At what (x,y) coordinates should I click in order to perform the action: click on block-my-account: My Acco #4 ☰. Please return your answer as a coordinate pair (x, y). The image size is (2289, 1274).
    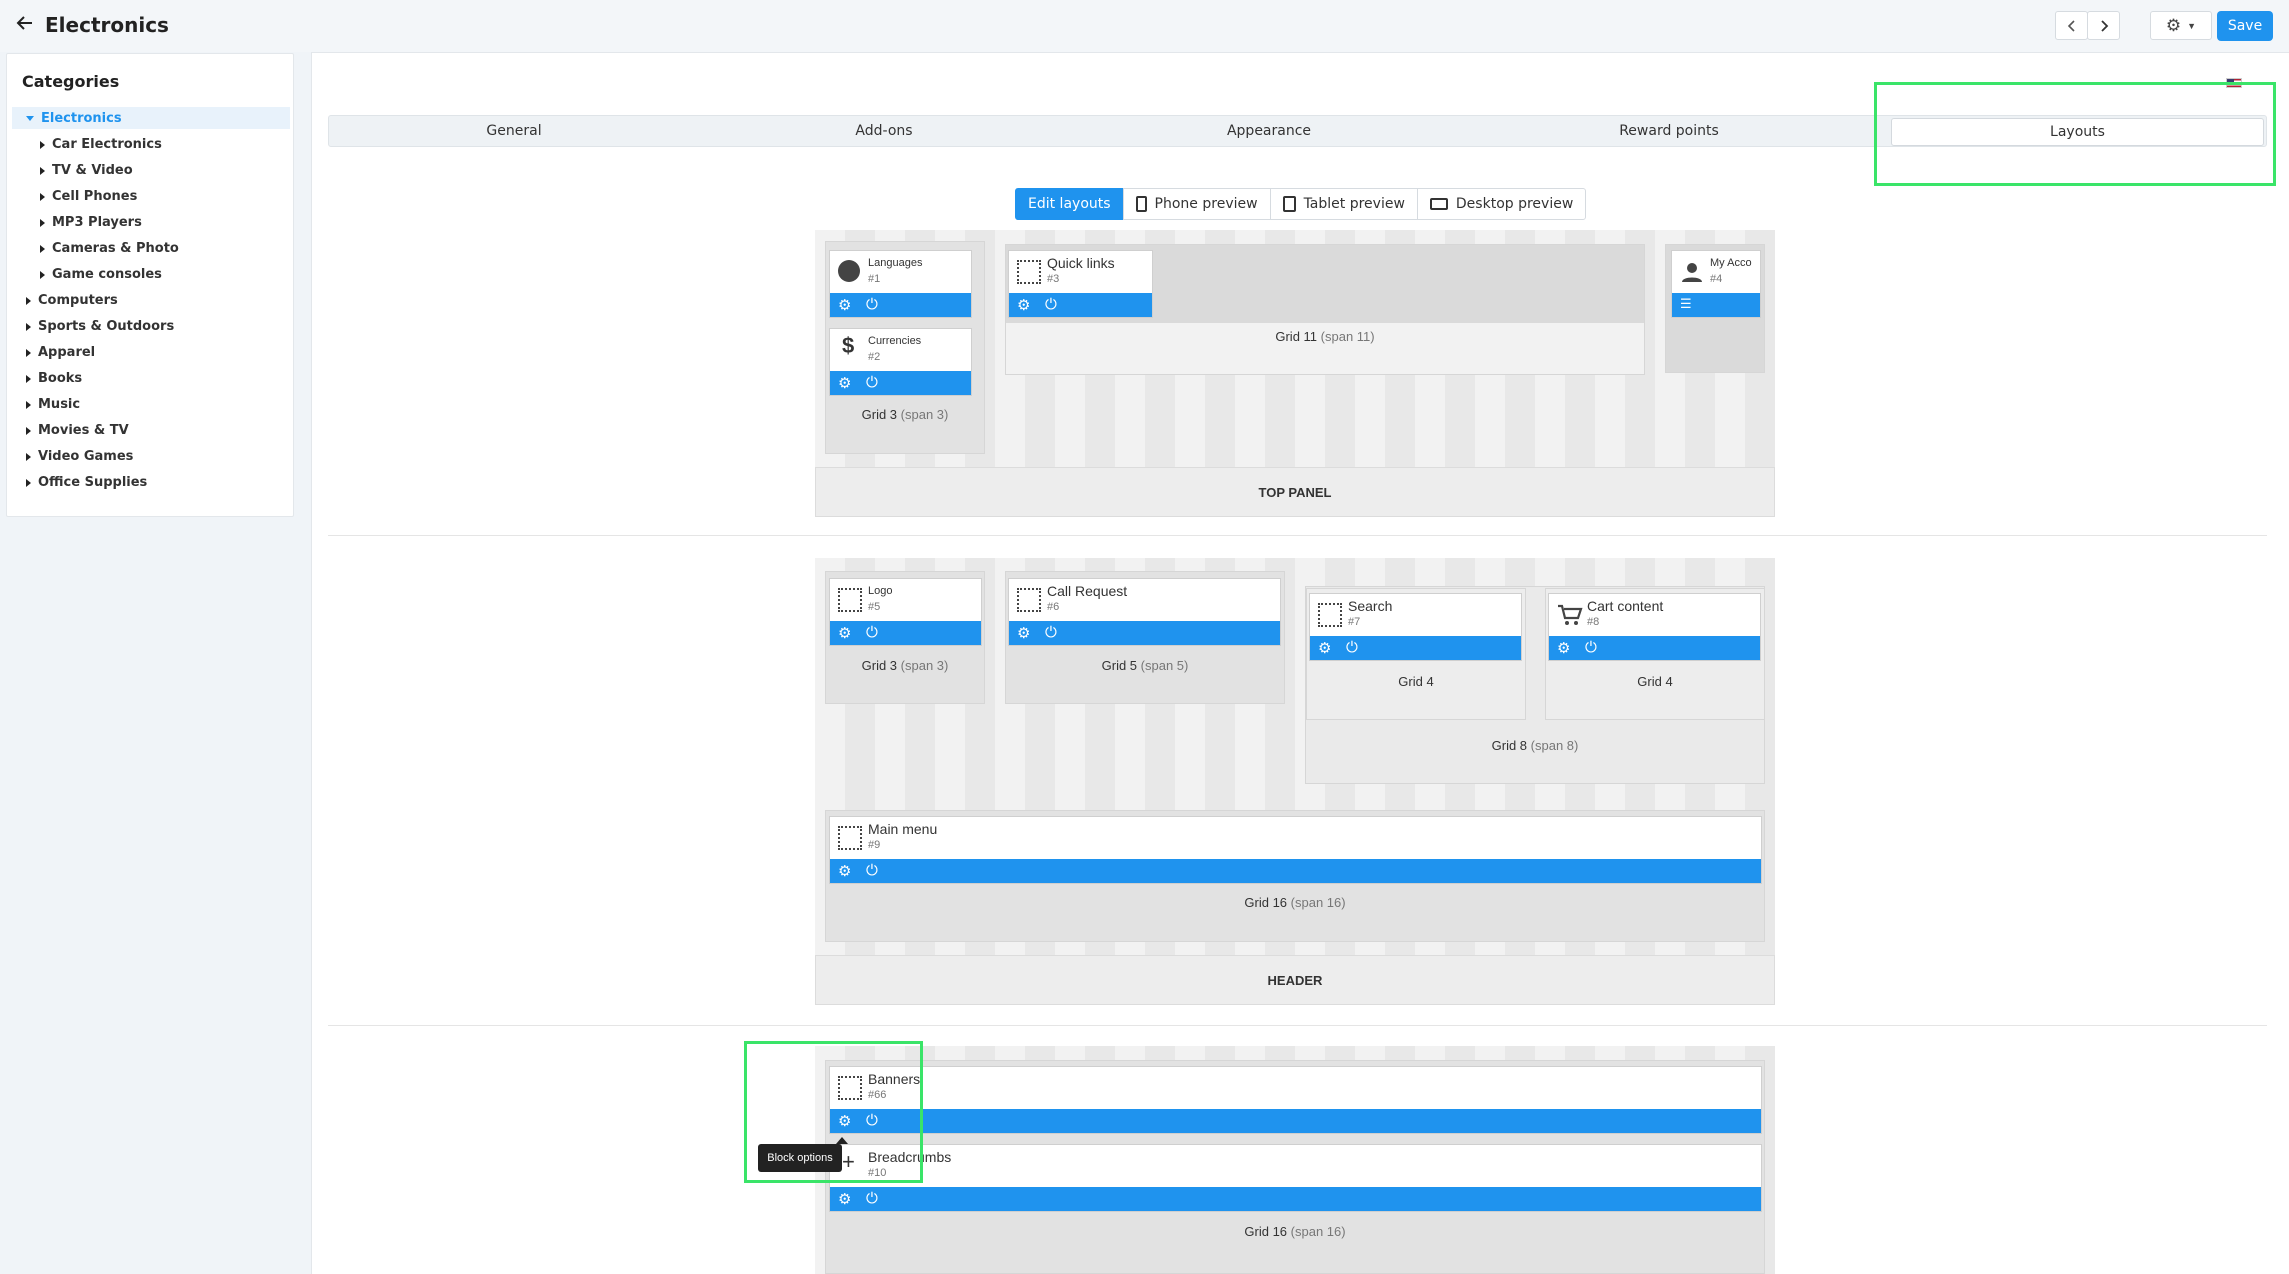
    Looking at the image, I should click on (1716, 284).